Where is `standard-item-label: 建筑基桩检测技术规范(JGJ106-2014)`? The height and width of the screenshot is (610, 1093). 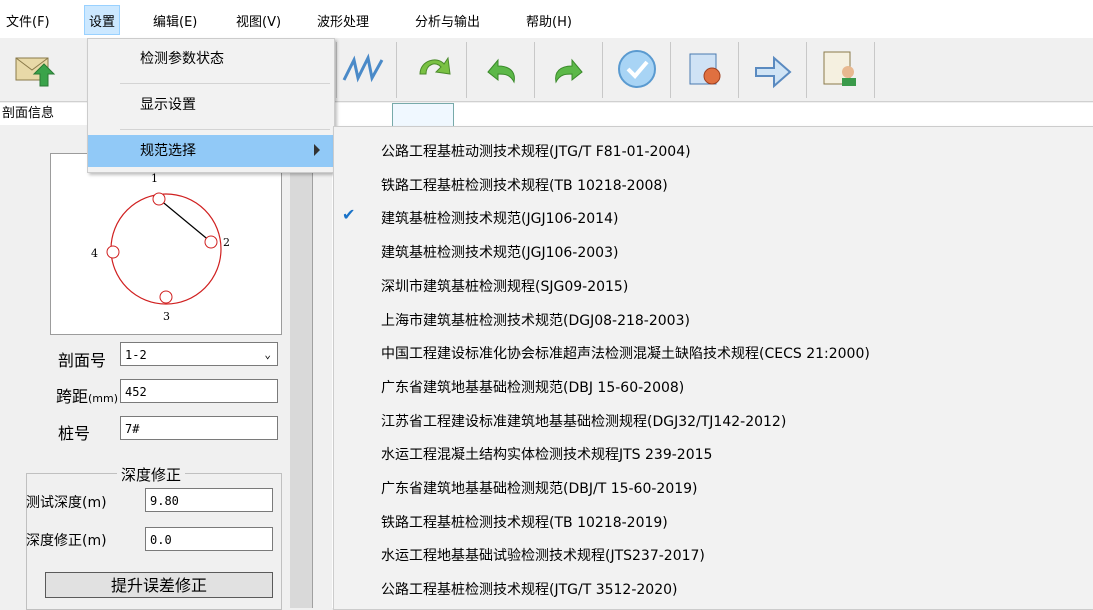
standard-item-label: 建筑基桩检测技术规范(JGJ106-2014) is located at coordinates (500, 219).